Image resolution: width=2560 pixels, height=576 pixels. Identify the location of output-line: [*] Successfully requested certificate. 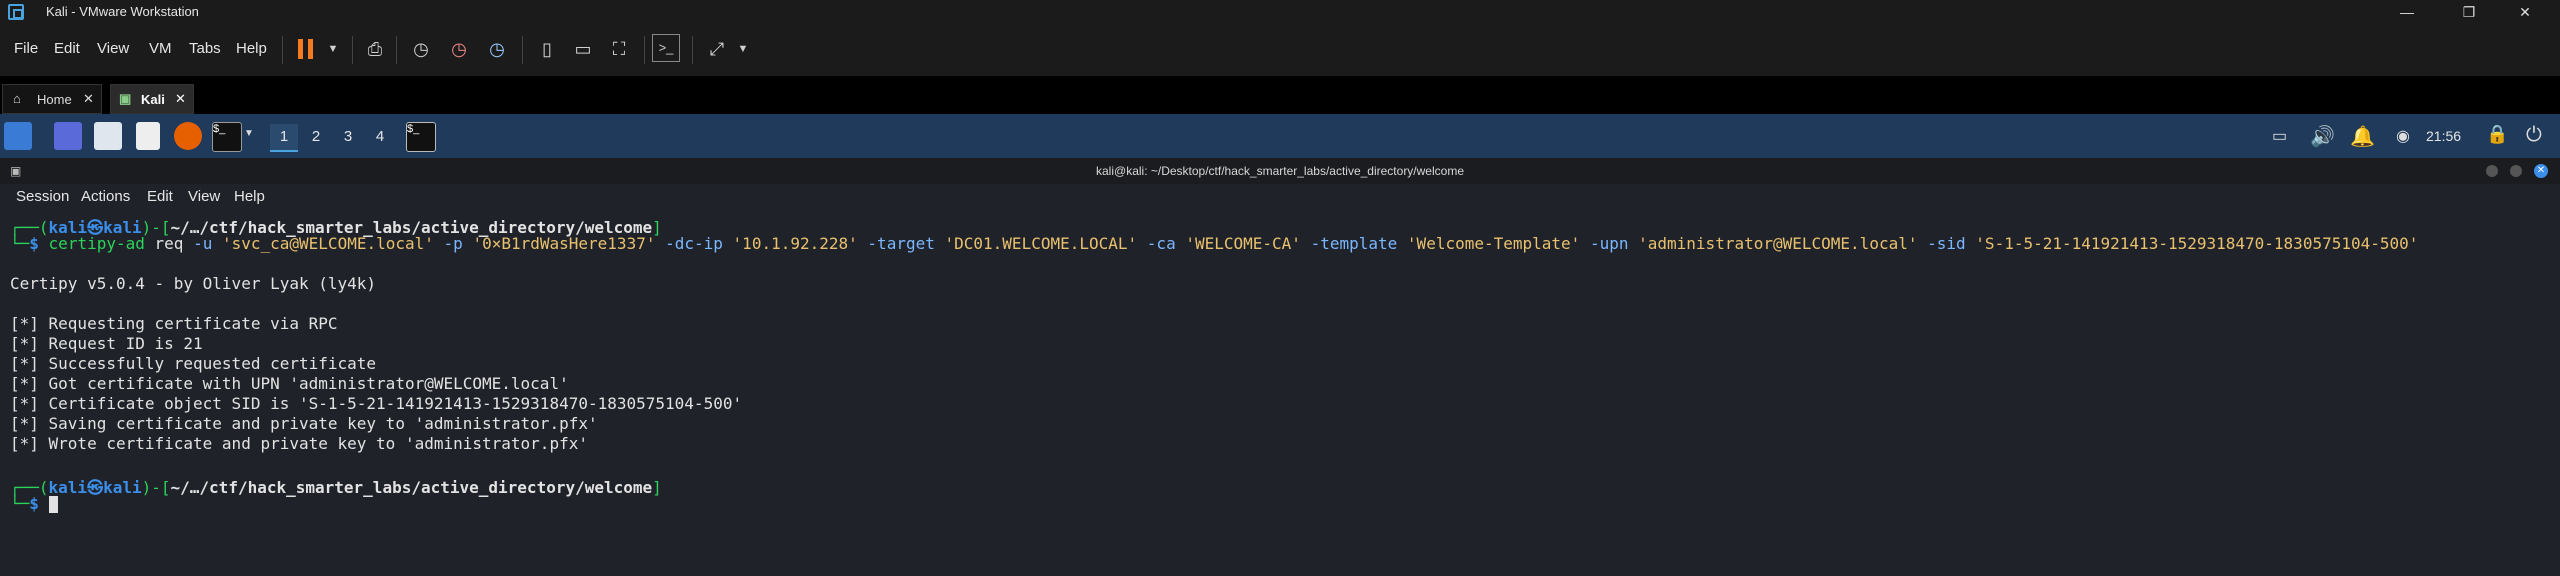
(193, 363).